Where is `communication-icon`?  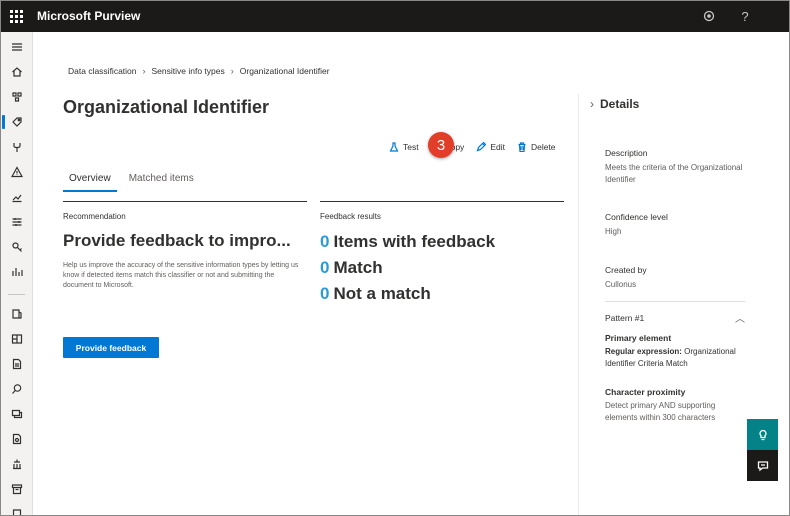
communication-icon is located at coordinates (16, 414).